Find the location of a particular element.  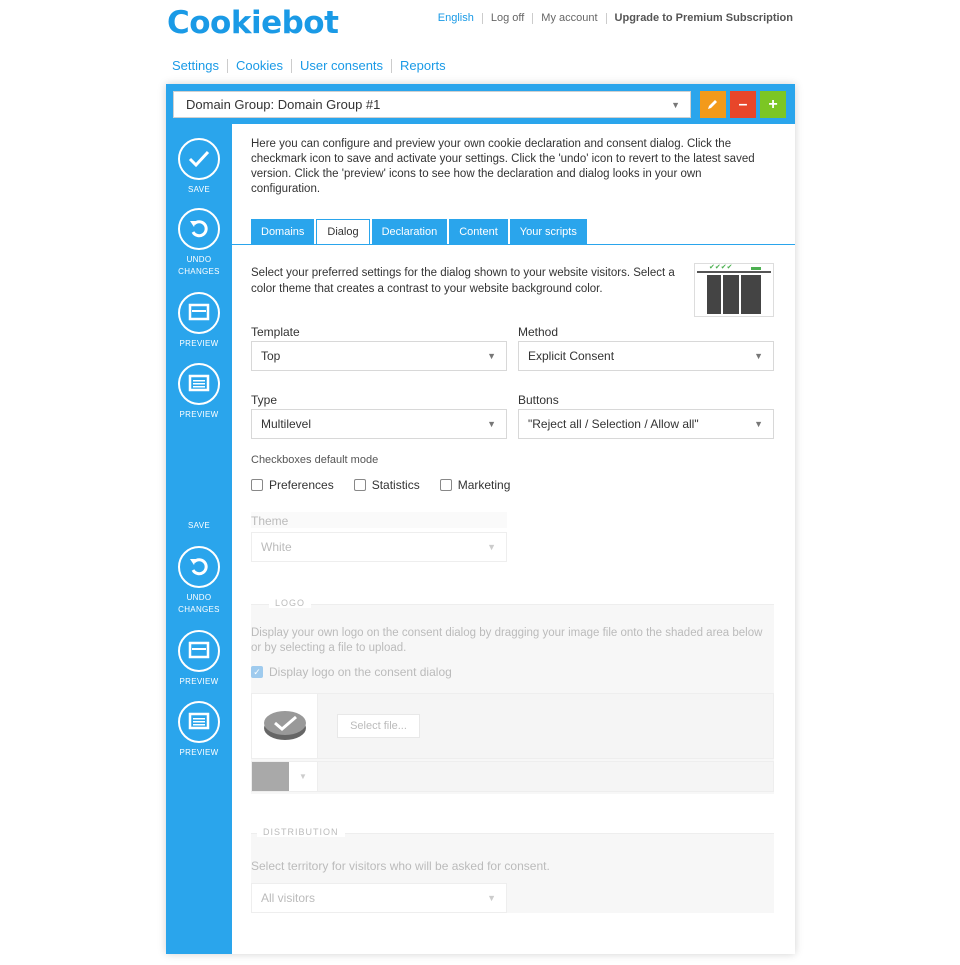

type-value: Multilevel is located at coordinates (286, 424).